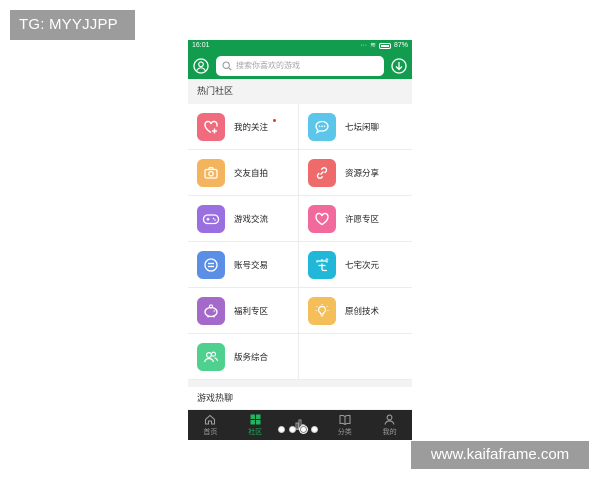 The width and height of the screenshot is (600, 480). Describe the element at coordinates (201, 45) in the screenshot. I see `status-time: 16:01` at that location.